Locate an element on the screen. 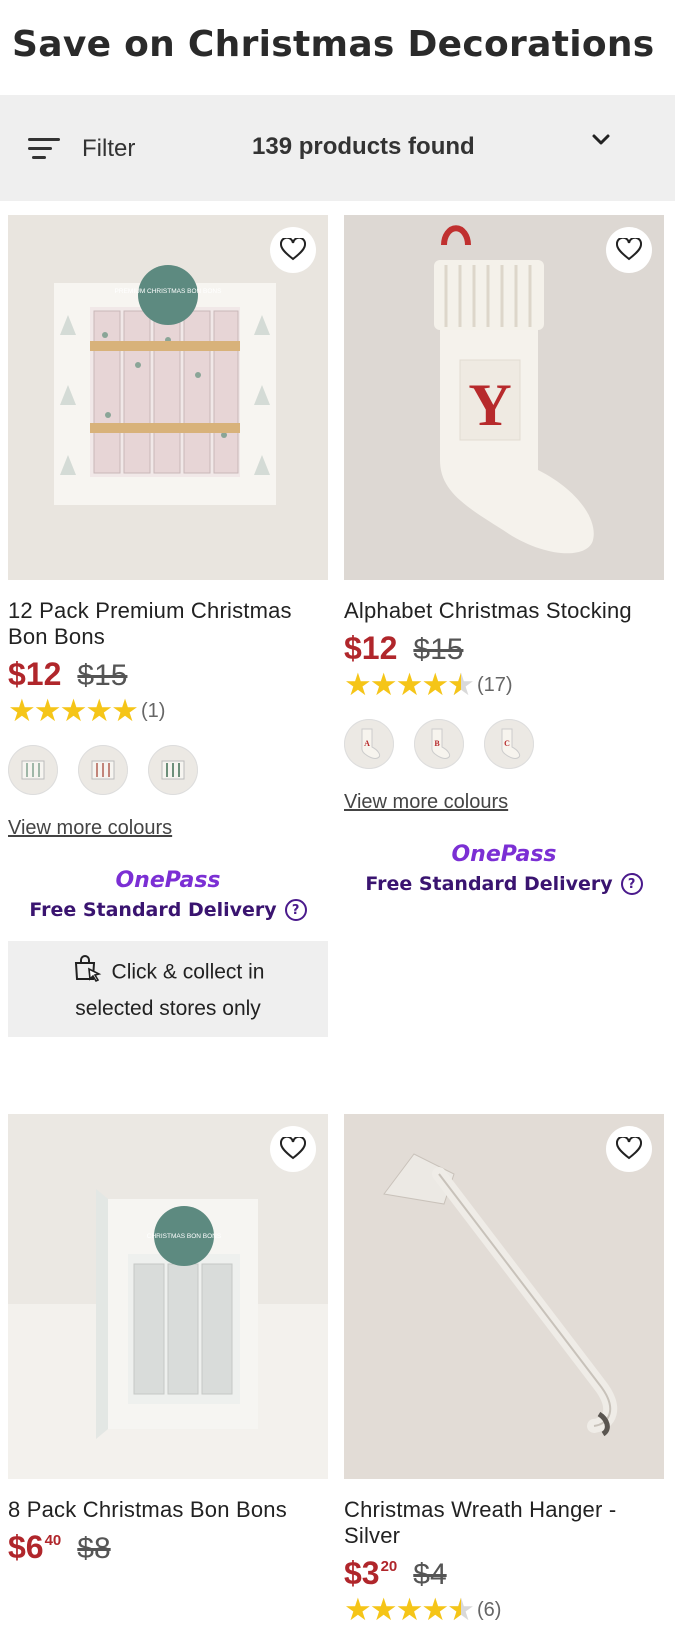 The height and width of the screenshot is (1627, 675). swatch-letter: B is located at coordinates (437, 743).